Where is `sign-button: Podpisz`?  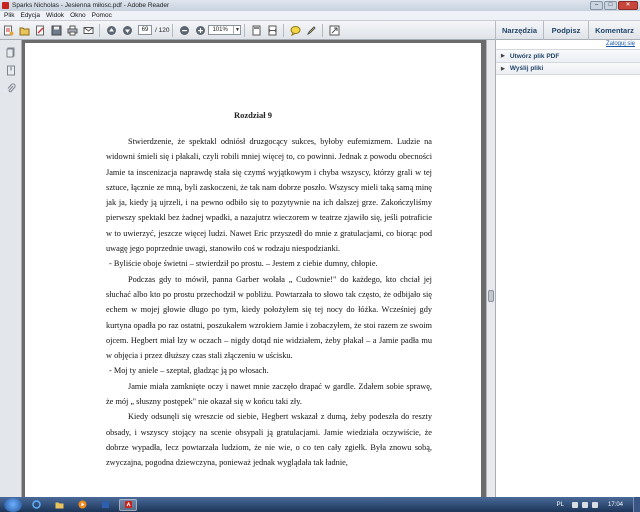 sign-button: Podpisz is located at coordinates (565, 30).